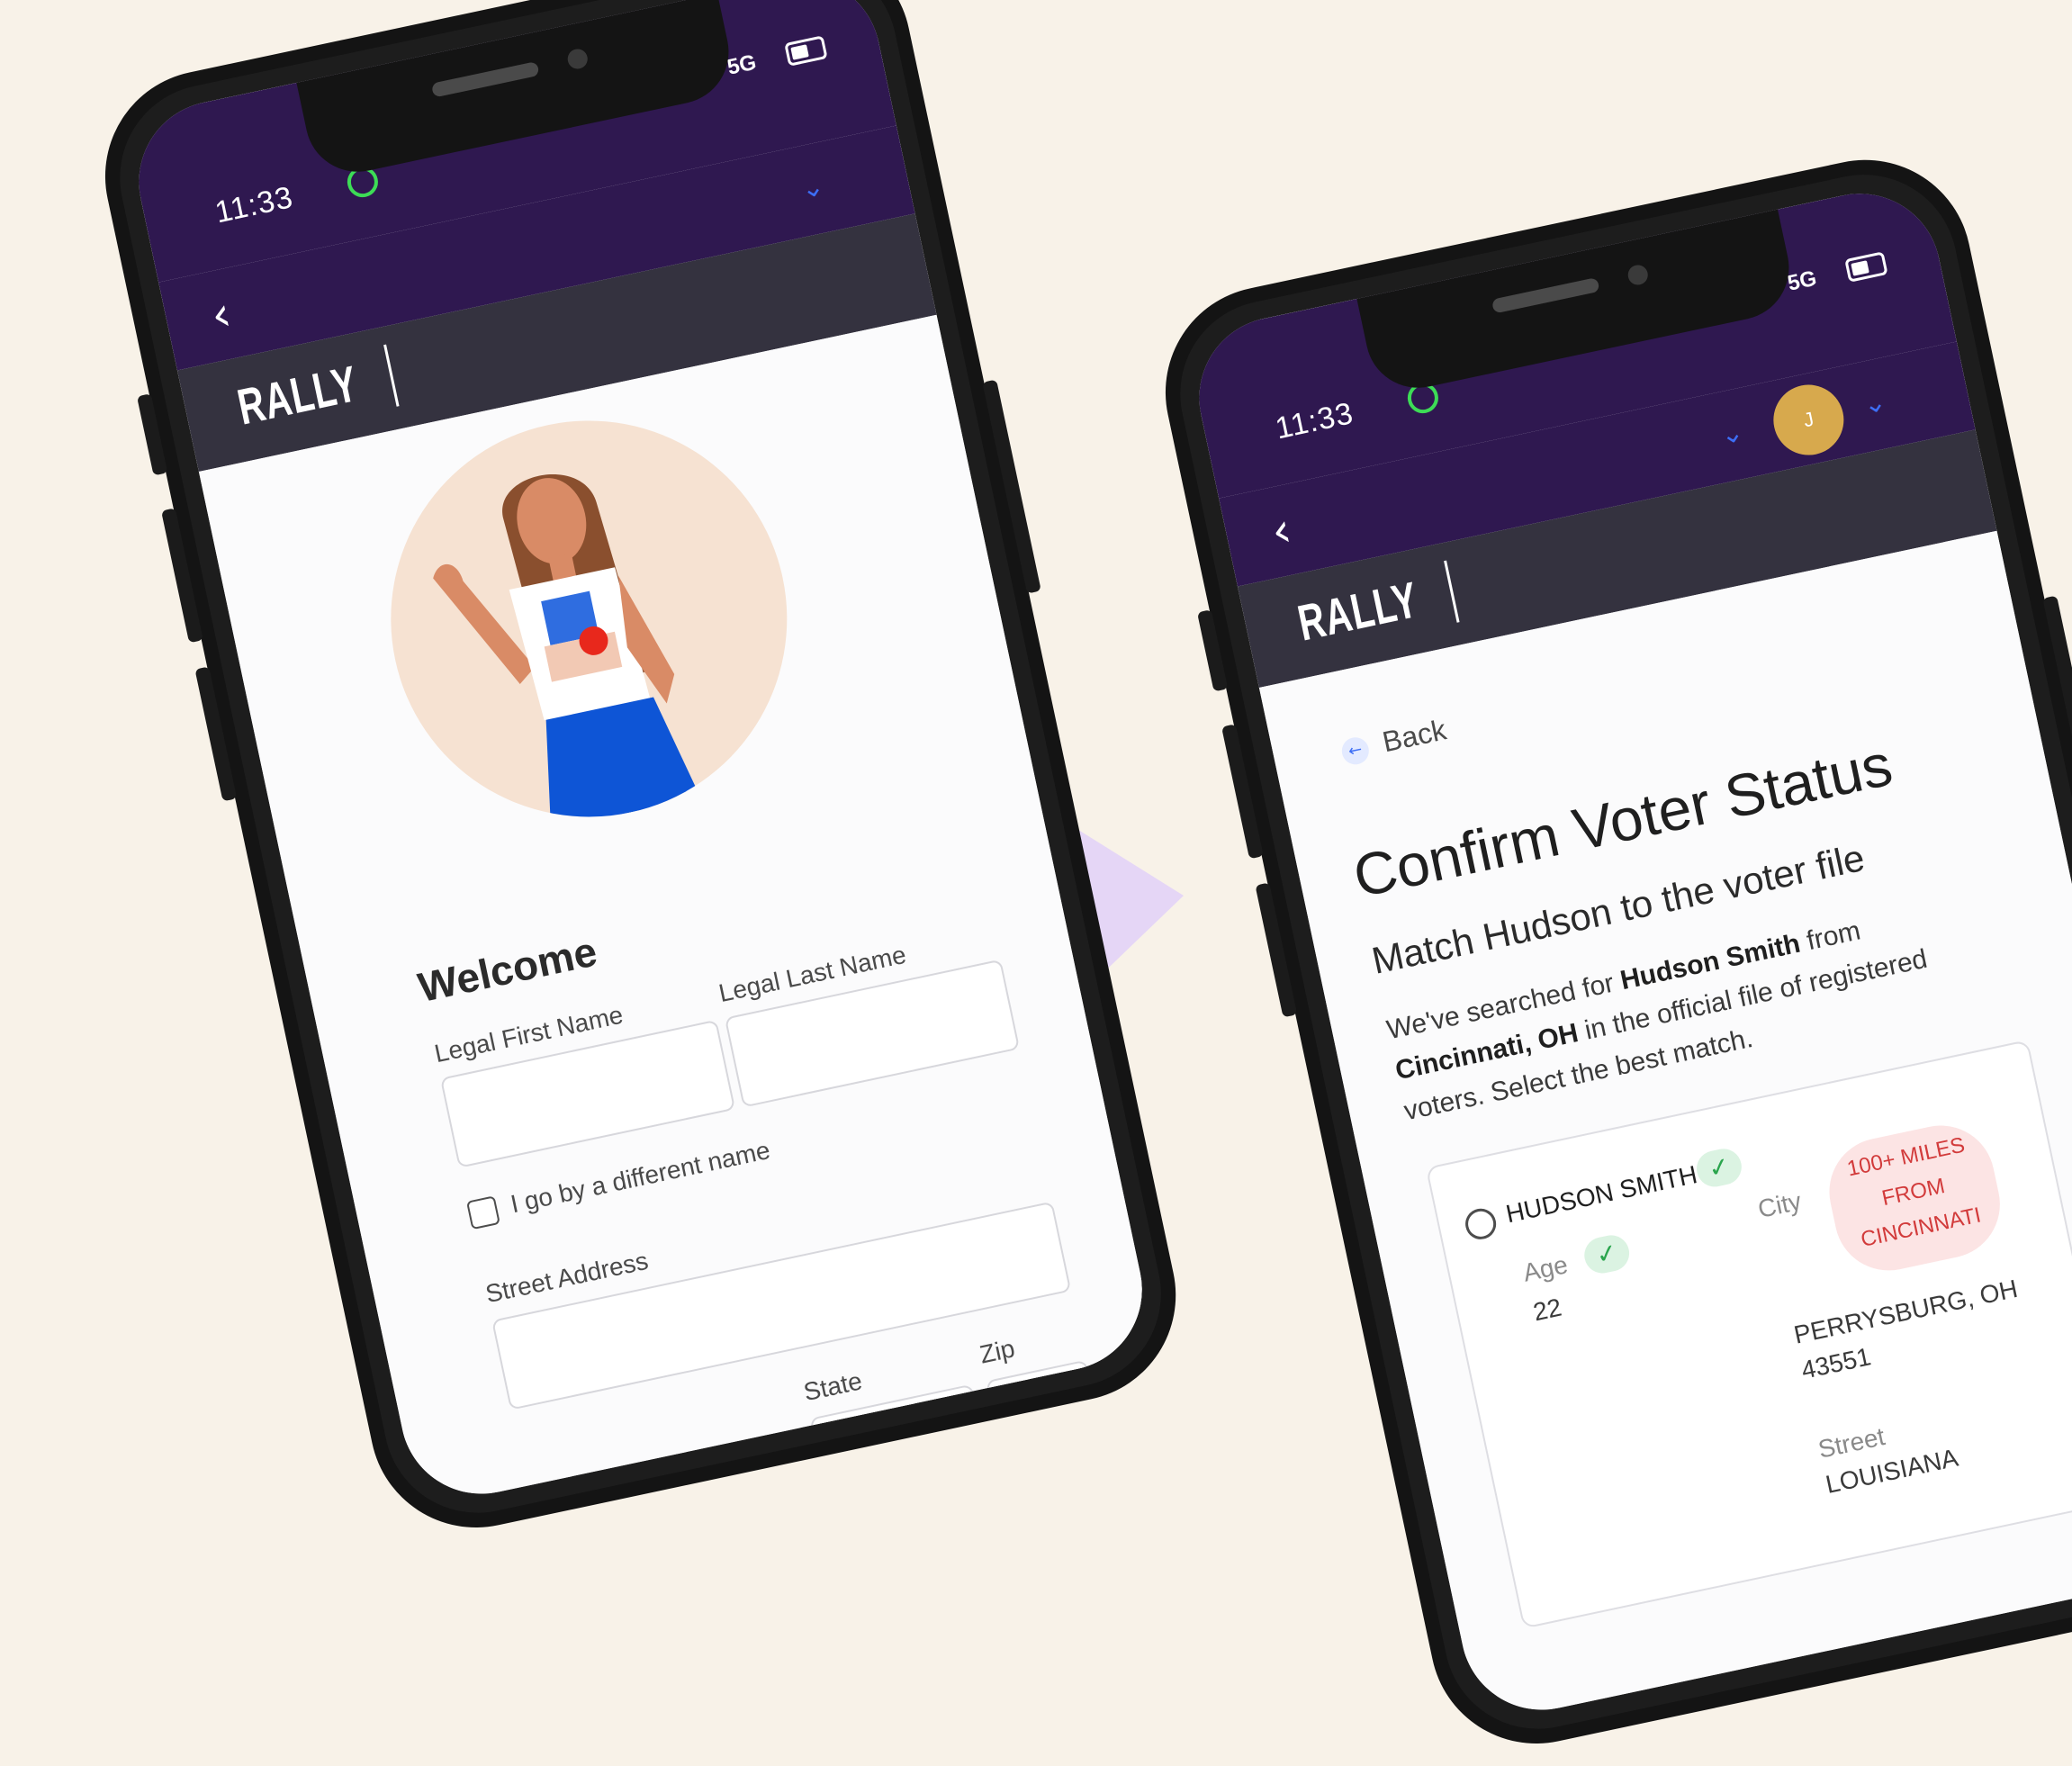 This screenshot has width=2072, height=1766. Describe the element at coordinates (1545, 1268) in the screenshot. I see `age-label: Age` at that location.